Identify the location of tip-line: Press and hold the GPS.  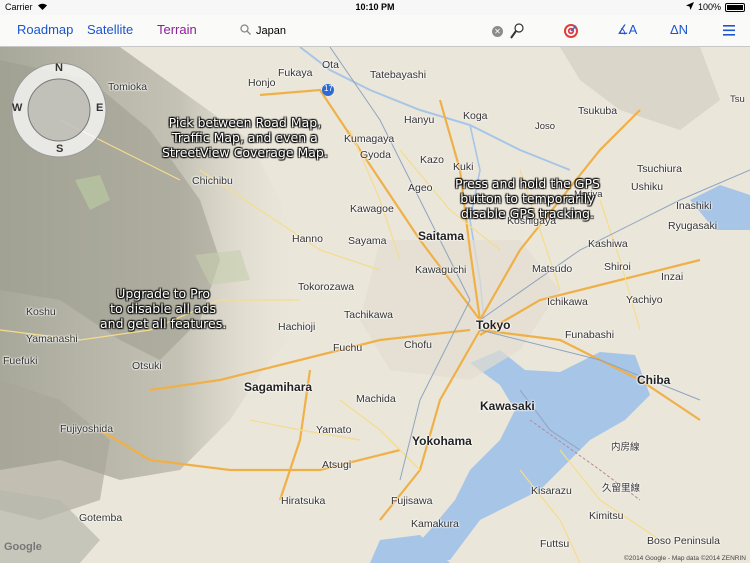
(527, 183).